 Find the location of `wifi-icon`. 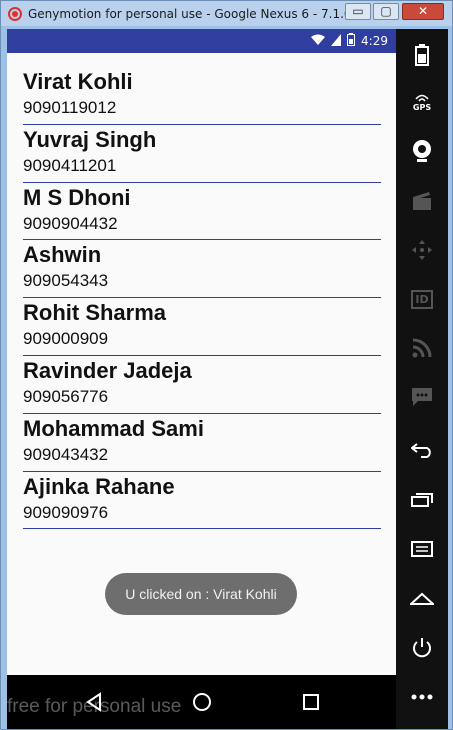

wifi-icon is located at coordinates (318, 41).